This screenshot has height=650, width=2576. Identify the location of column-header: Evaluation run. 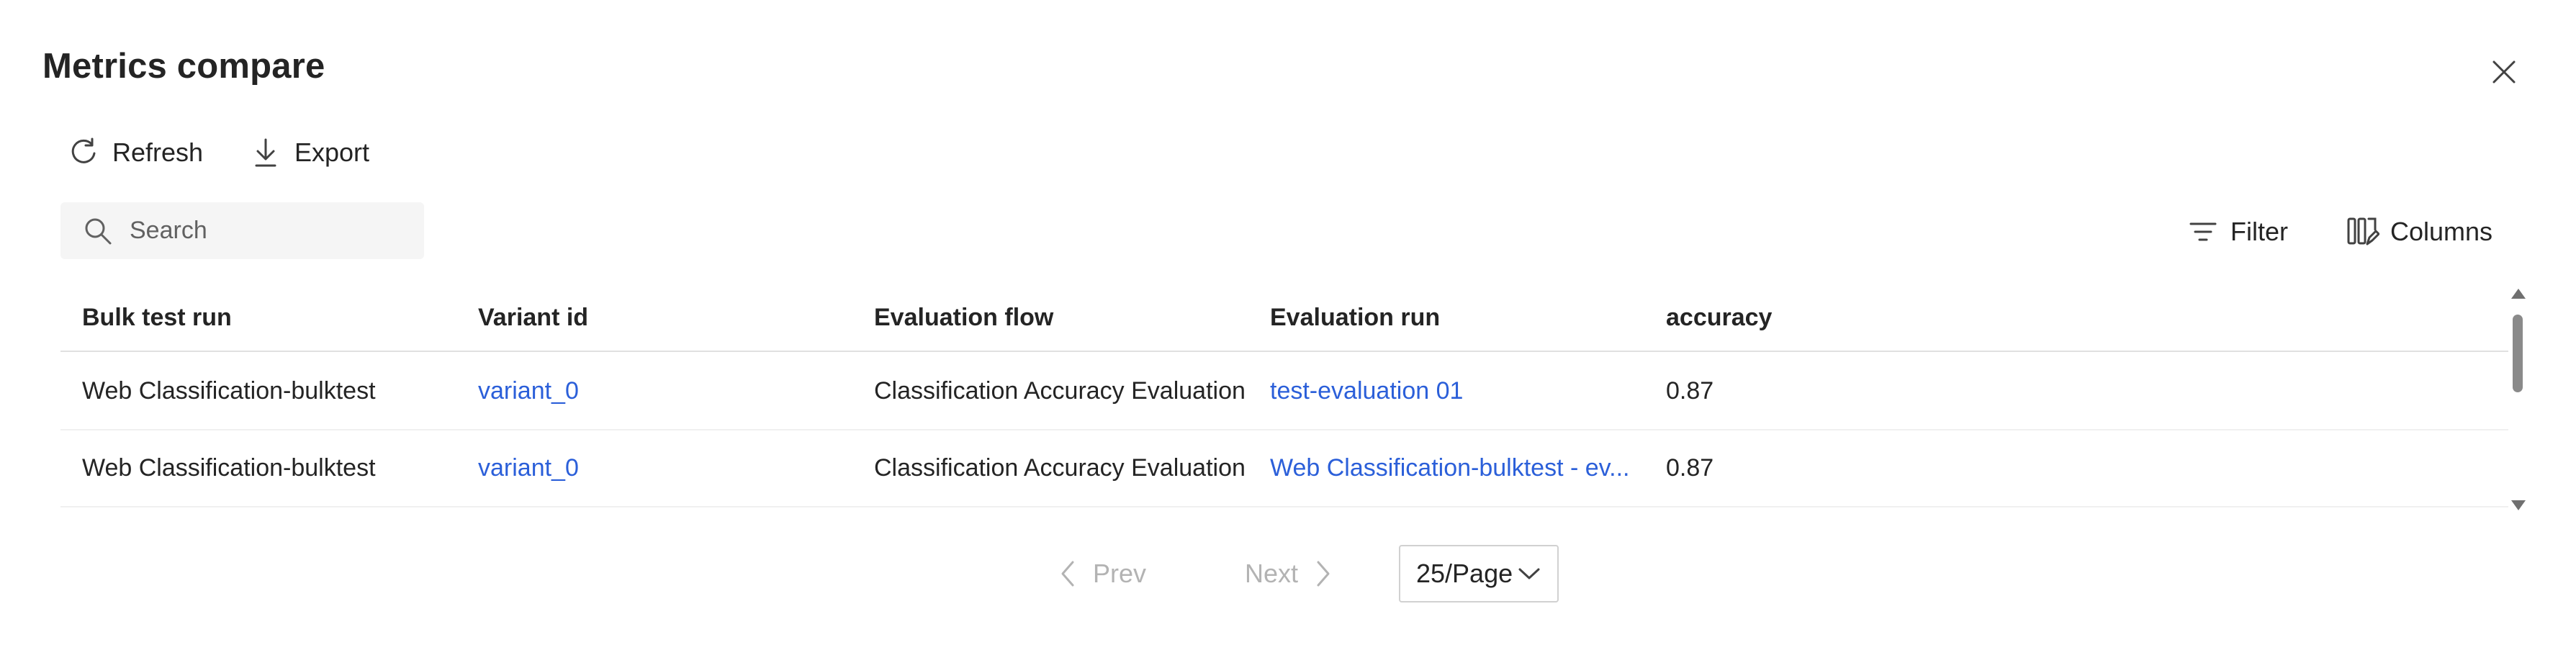
(1457, 317).